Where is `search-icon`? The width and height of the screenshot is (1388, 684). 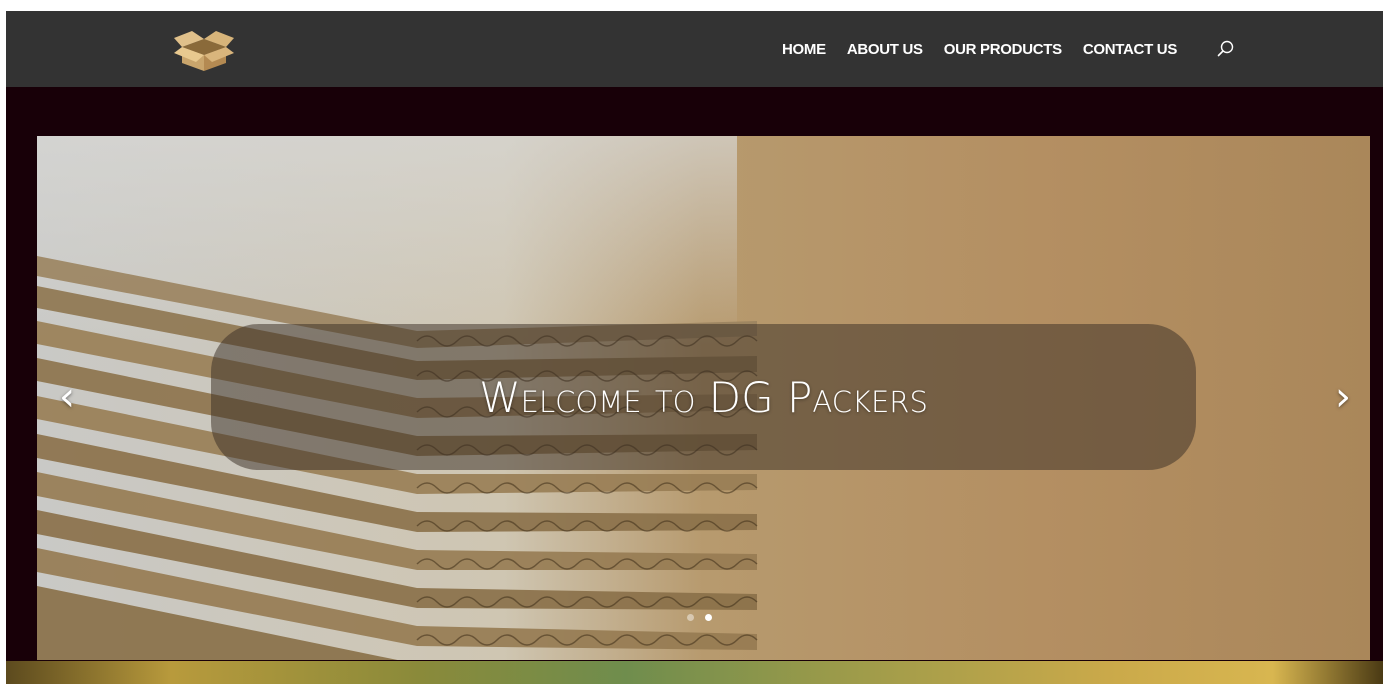
search-icon is located at coordinates (1226, 49).